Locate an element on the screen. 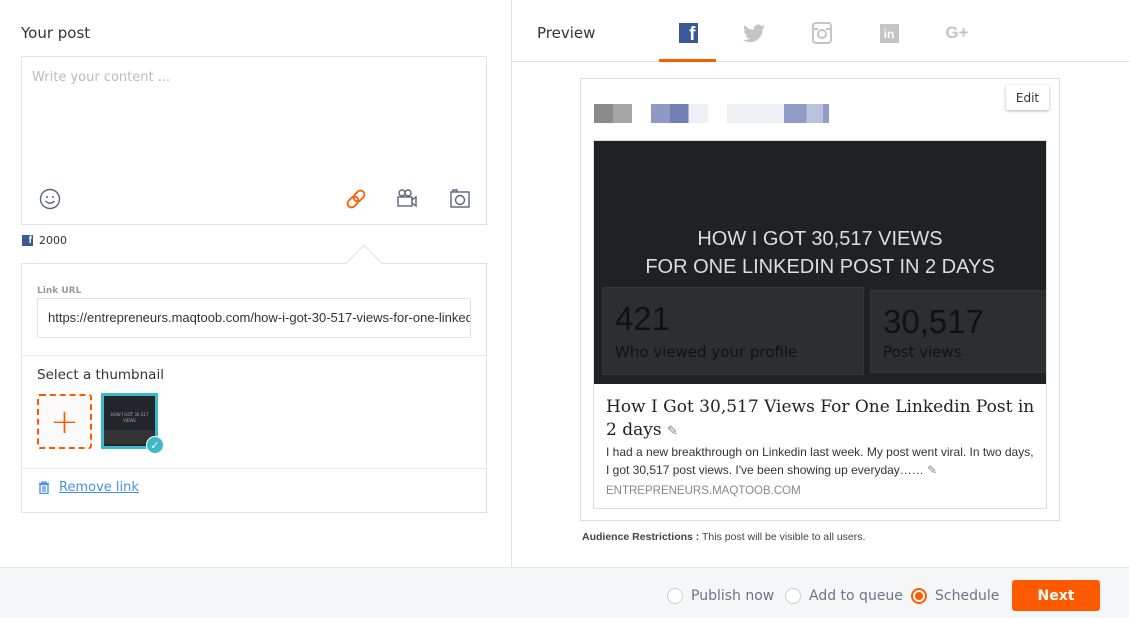 Image resolution: width=1129 pixels, height=618 pixels. add-to-queue-radio: Add to queue is located at coordinates (844, 596).